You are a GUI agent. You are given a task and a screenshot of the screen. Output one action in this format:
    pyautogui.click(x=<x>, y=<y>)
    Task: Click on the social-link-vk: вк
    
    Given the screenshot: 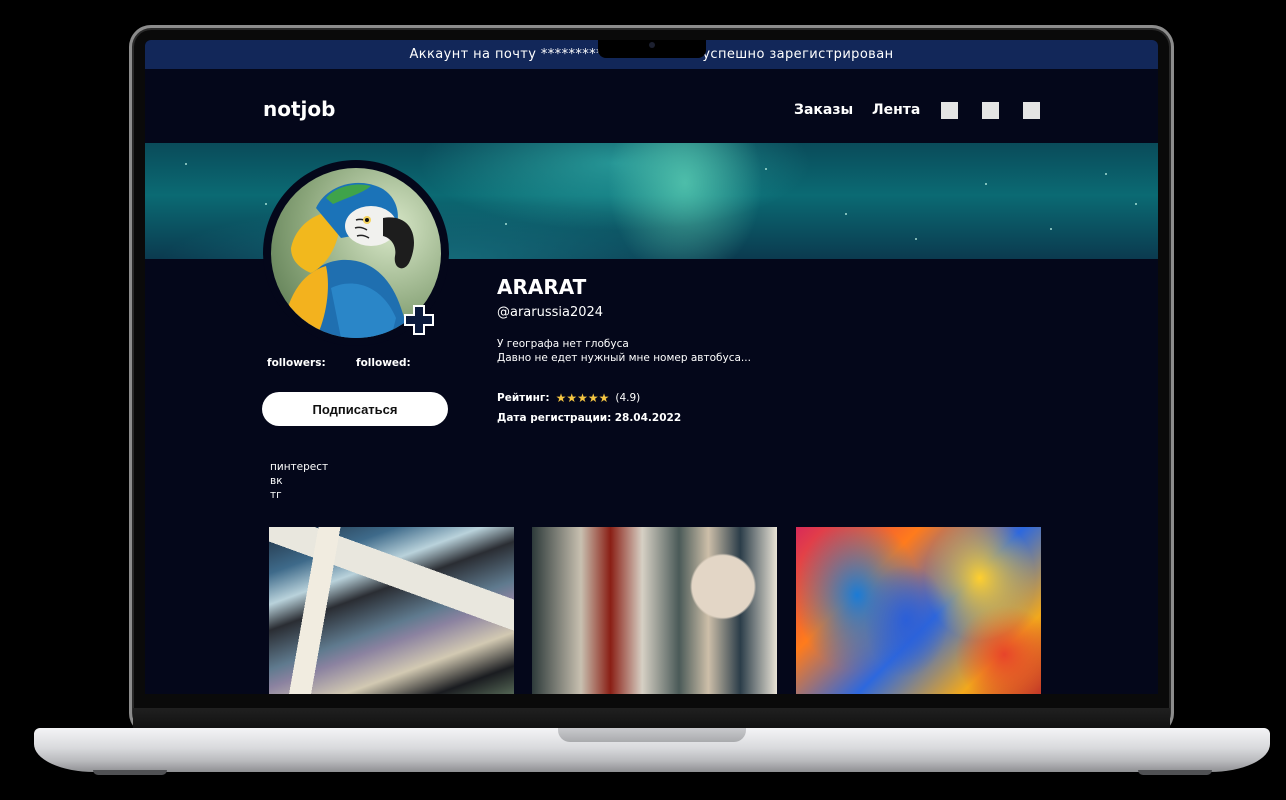 What is the action you would take?
    pyautogui.click(x=299, y=481)
    